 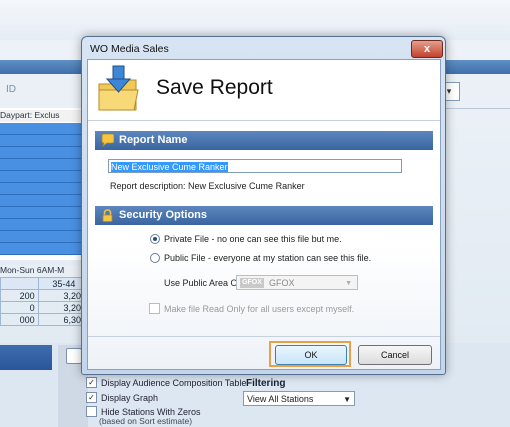 I want to click on footer-divider, so click(x=264, y=336).